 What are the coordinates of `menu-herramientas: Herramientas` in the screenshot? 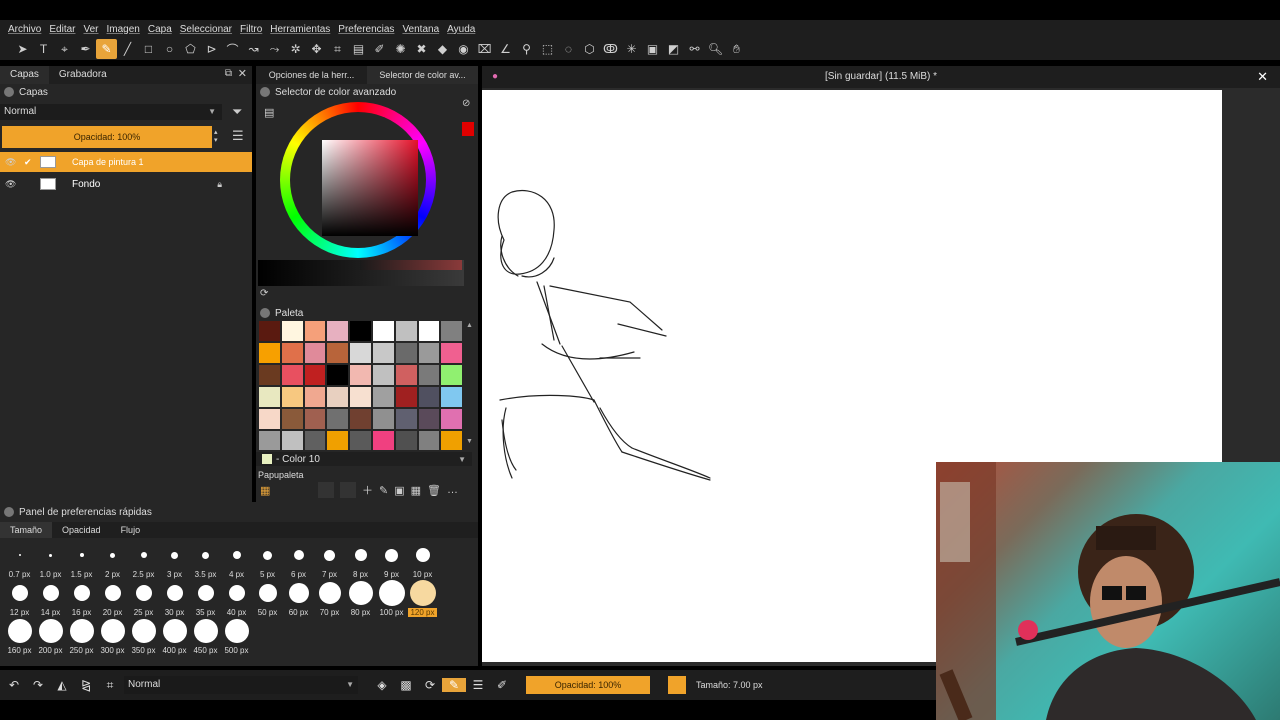 It's located at (300, 29).